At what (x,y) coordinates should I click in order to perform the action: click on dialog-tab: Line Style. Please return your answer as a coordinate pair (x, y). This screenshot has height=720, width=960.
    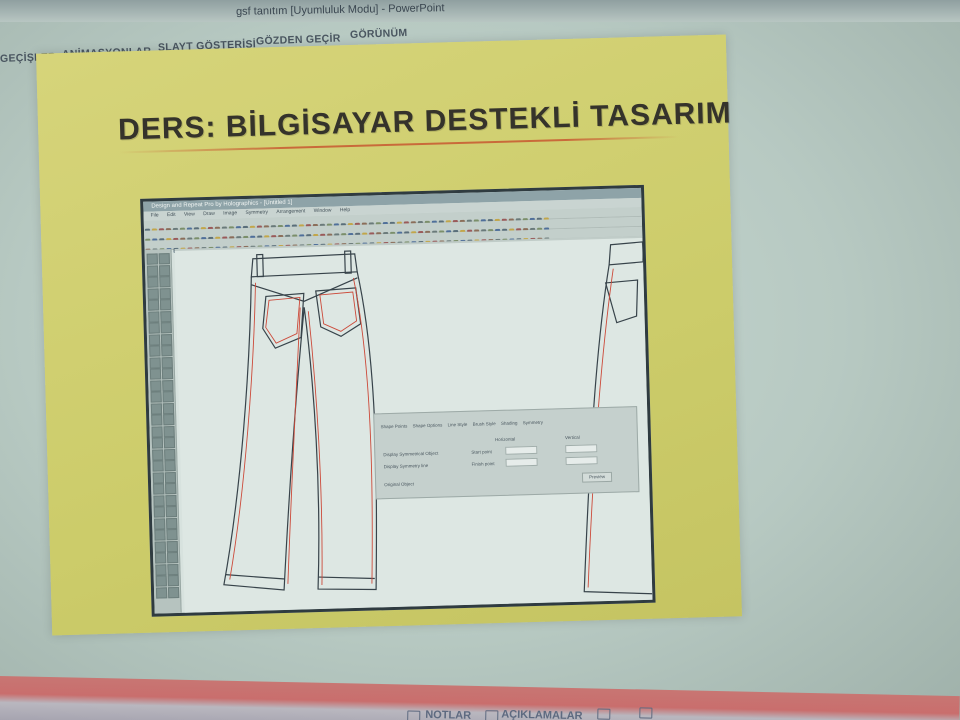
    Looking at the image, I should click on (457, 424).